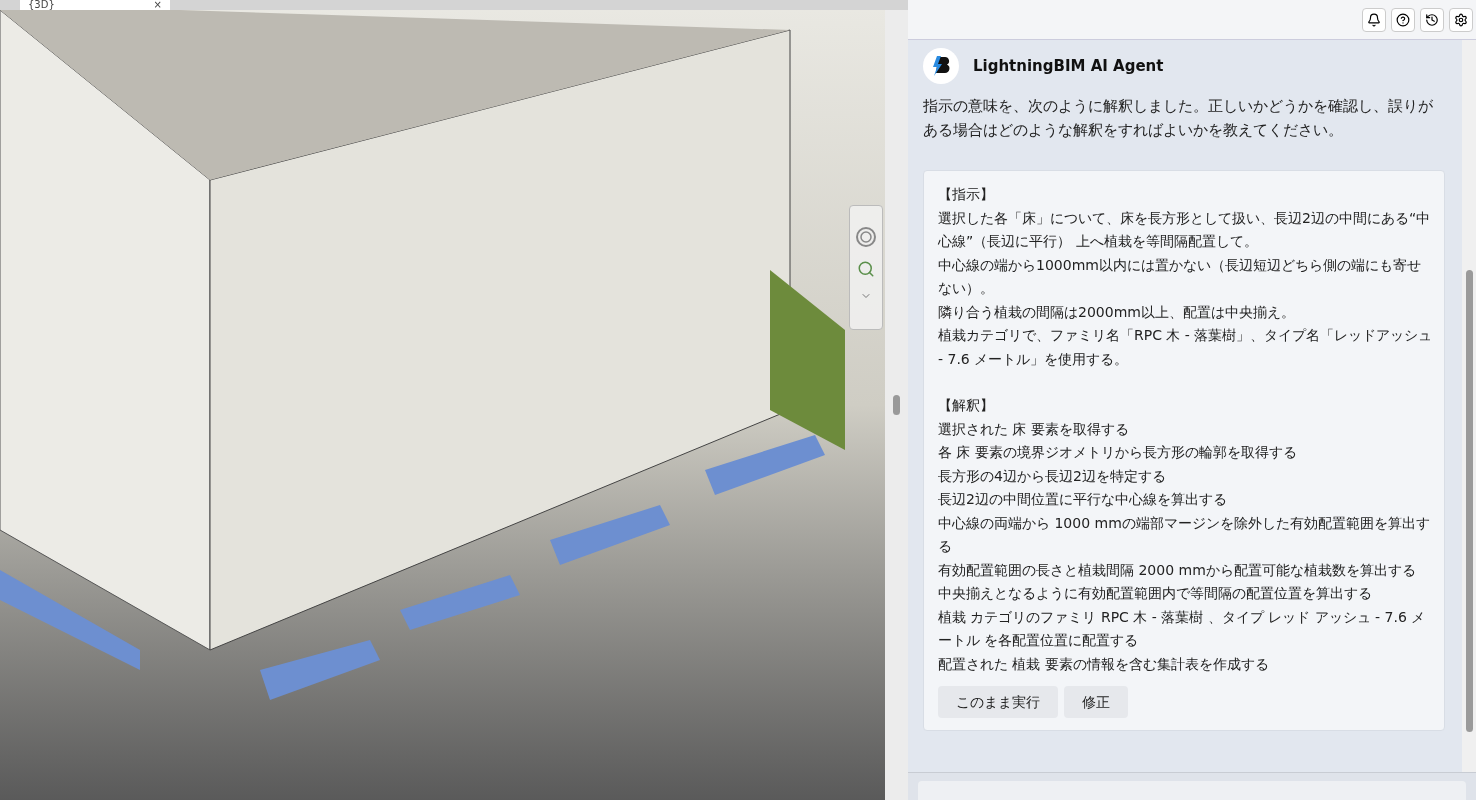  Describe the element at coordinates (157, 5) in the screenshot. I see `close-icon: ×` at that location.